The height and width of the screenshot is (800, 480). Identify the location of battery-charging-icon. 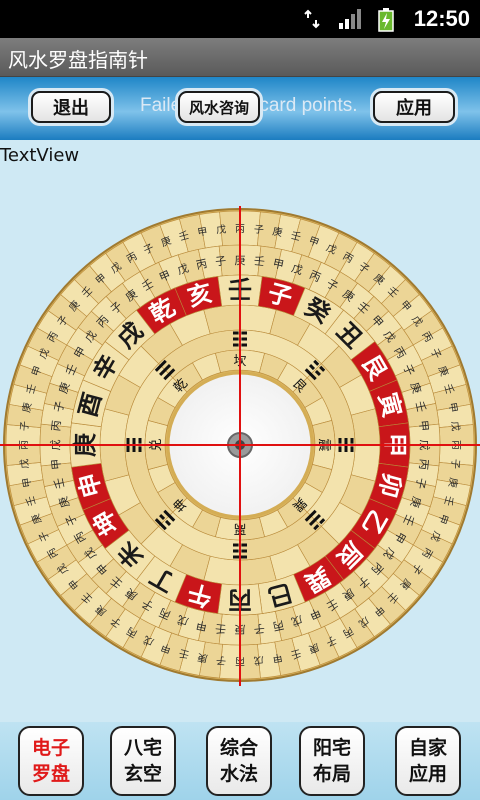
(386, 22).